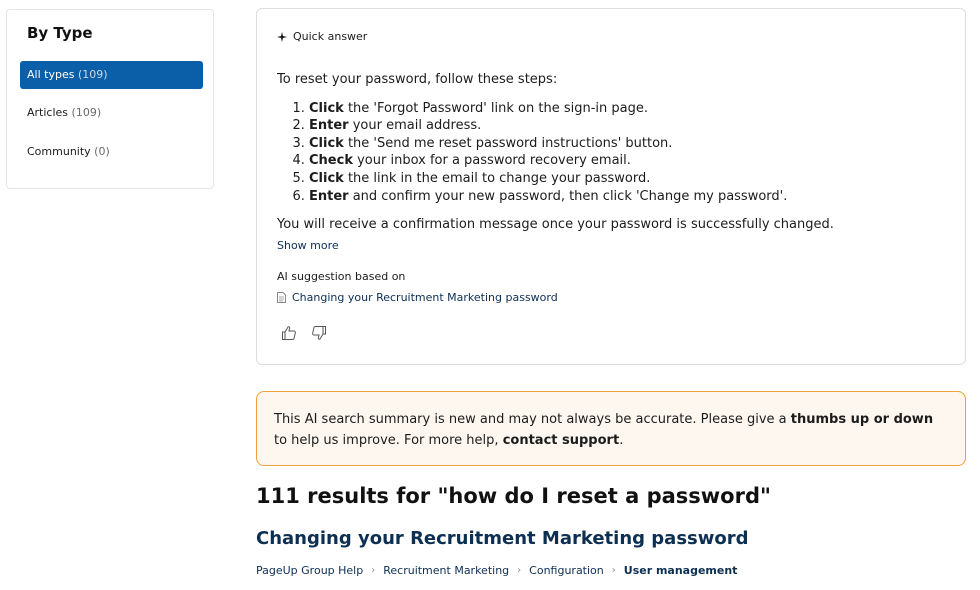 Image resolution: width=980 pixels, height=590 pixels. I want to click on filter-community: Community (0), so click(111, 152).